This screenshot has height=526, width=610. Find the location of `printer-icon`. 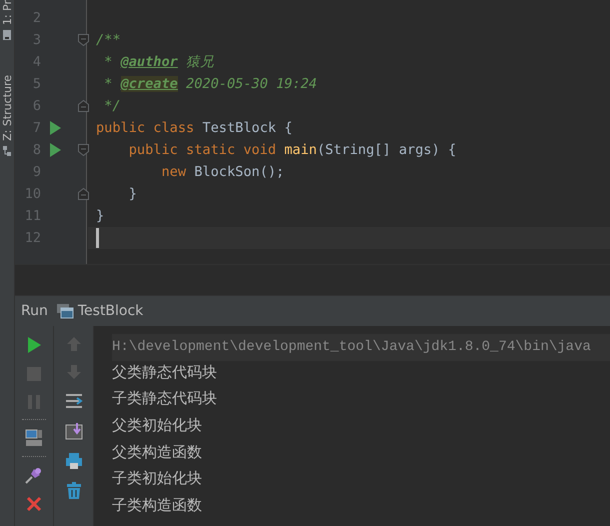

printer-icon is located at coordinates (73, 461).